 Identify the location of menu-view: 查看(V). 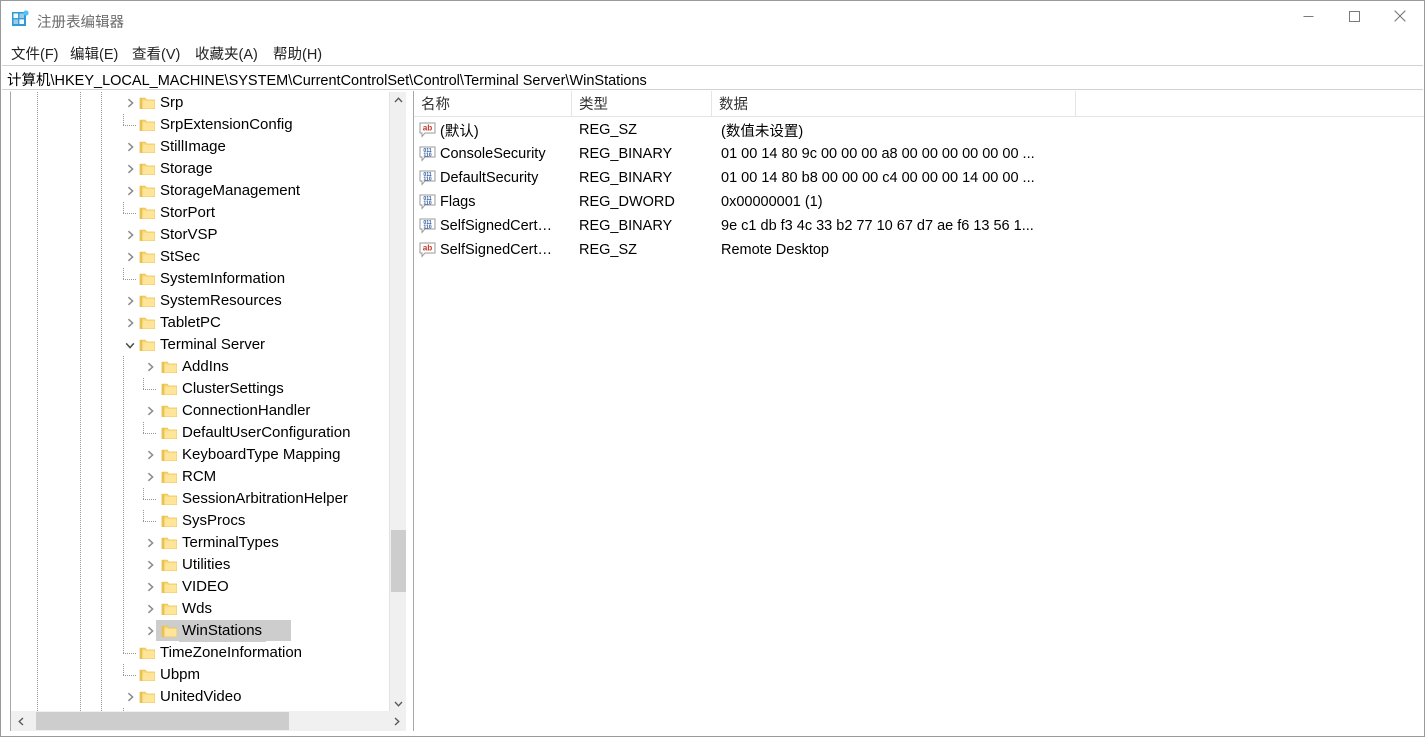
(156, 53).